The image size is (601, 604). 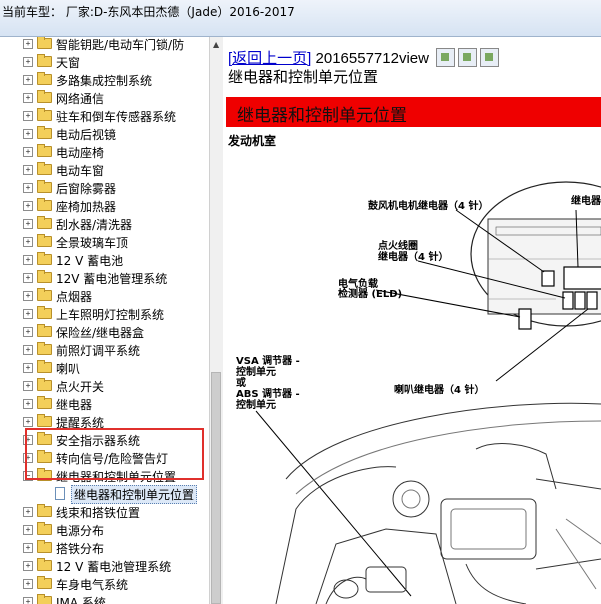 I want to click on scroll-thumb, so click(x=216, y=488).